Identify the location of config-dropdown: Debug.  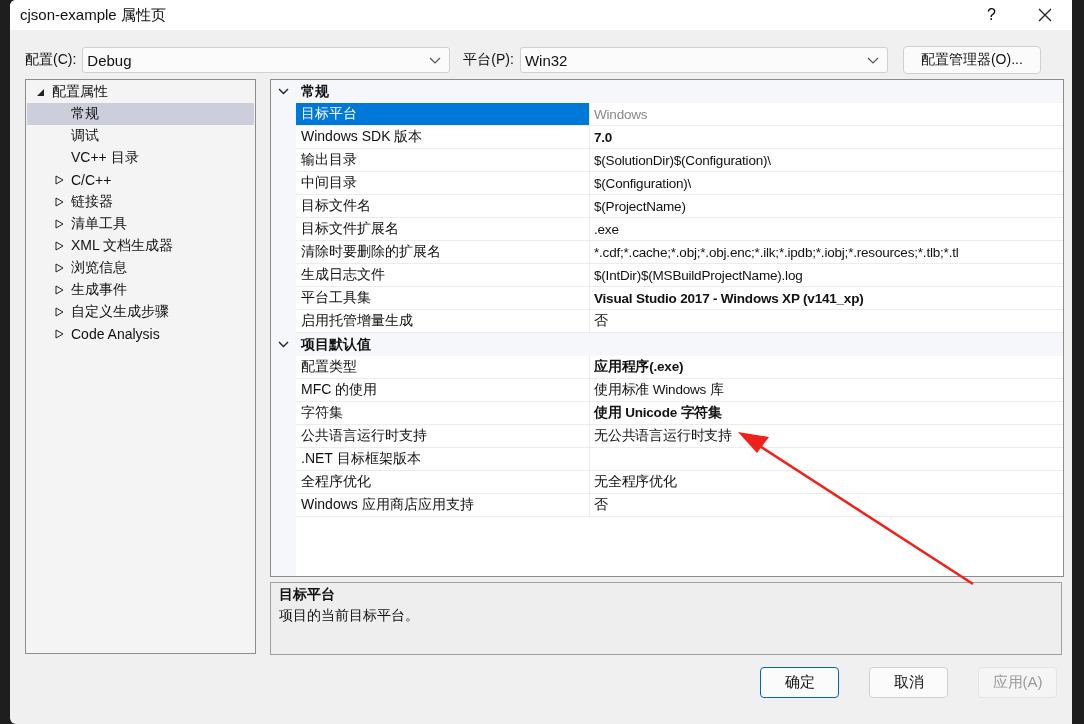
(266, 60).